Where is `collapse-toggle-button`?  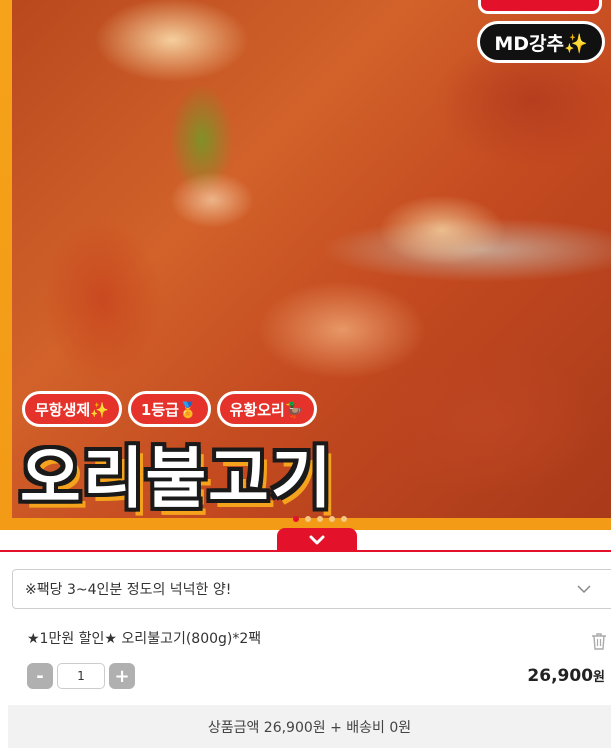 collapse-toggle-button is located at coordinates (317, 540).